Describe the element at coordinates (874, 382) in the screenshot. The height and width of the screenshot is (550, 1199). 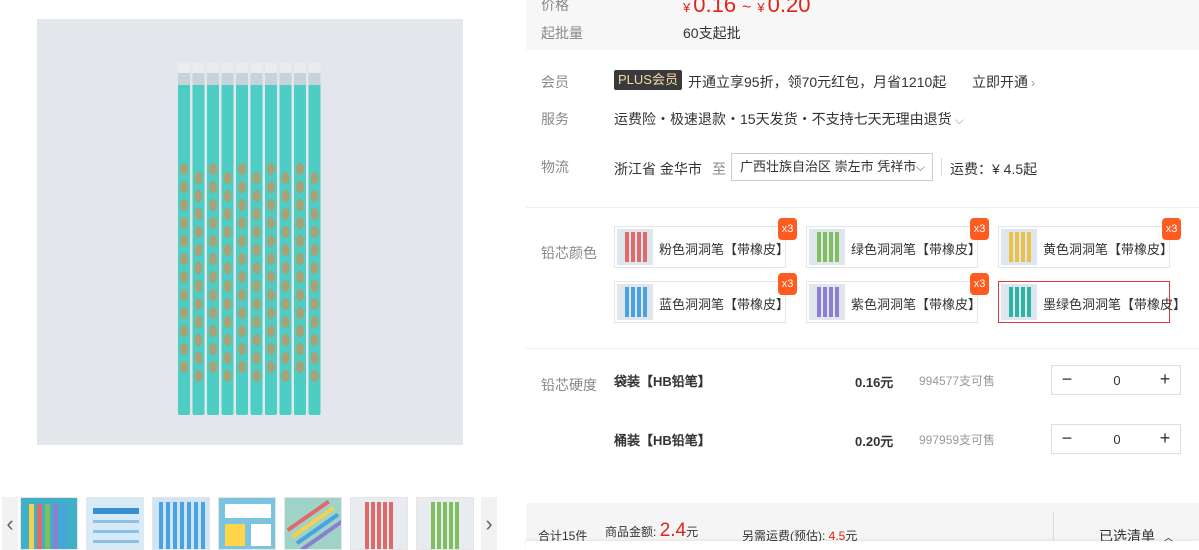
I see `hardness-row-price: 0.16元` at that location.